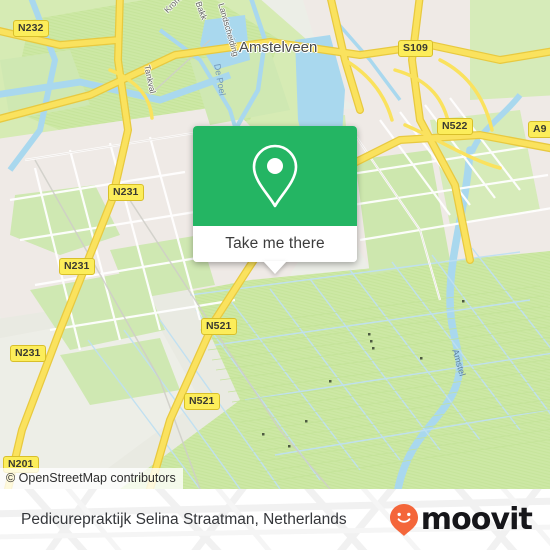 This screenshot has height=550, width=550. I want to click on road-shield-n521-2: N521, so click(202, 401).